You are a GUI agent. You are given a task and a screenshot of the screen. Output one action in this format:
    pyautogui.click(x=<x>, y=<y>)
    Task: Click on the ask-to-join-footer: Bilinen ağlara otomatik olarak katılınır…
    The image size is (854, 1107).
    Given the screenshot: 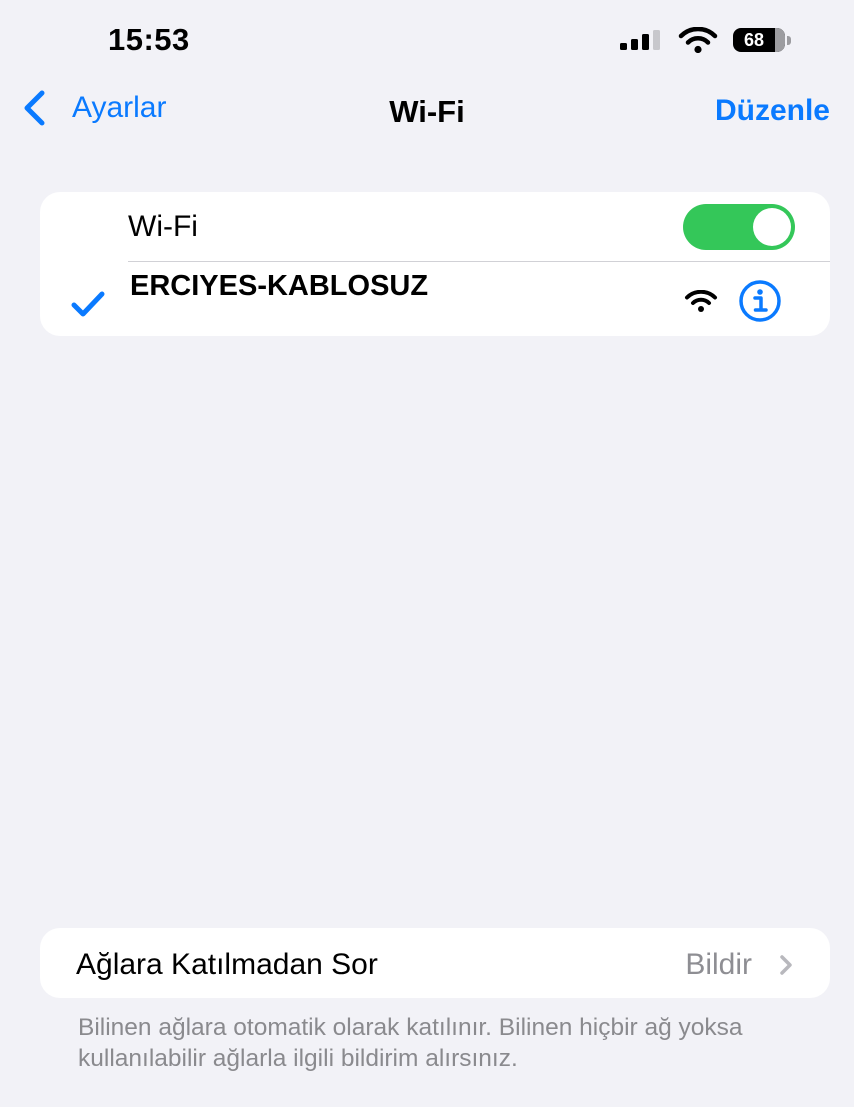 What is the action you would take?
    pyautogui.click(x=410, y=1043)
    